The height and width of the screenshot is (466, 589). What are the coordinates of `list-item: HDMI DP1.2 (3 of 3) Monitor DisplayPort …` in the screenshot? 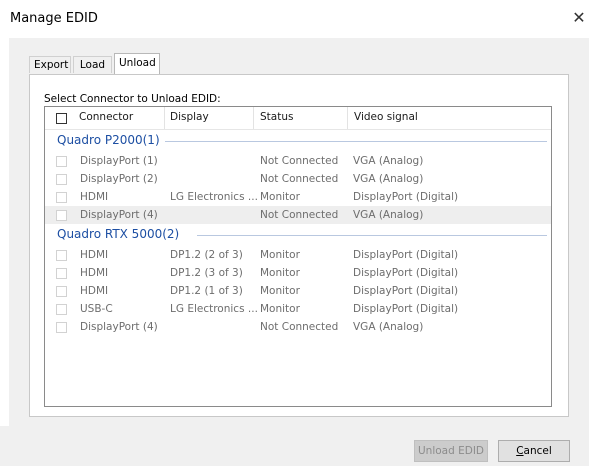 It's located at (298, 273).